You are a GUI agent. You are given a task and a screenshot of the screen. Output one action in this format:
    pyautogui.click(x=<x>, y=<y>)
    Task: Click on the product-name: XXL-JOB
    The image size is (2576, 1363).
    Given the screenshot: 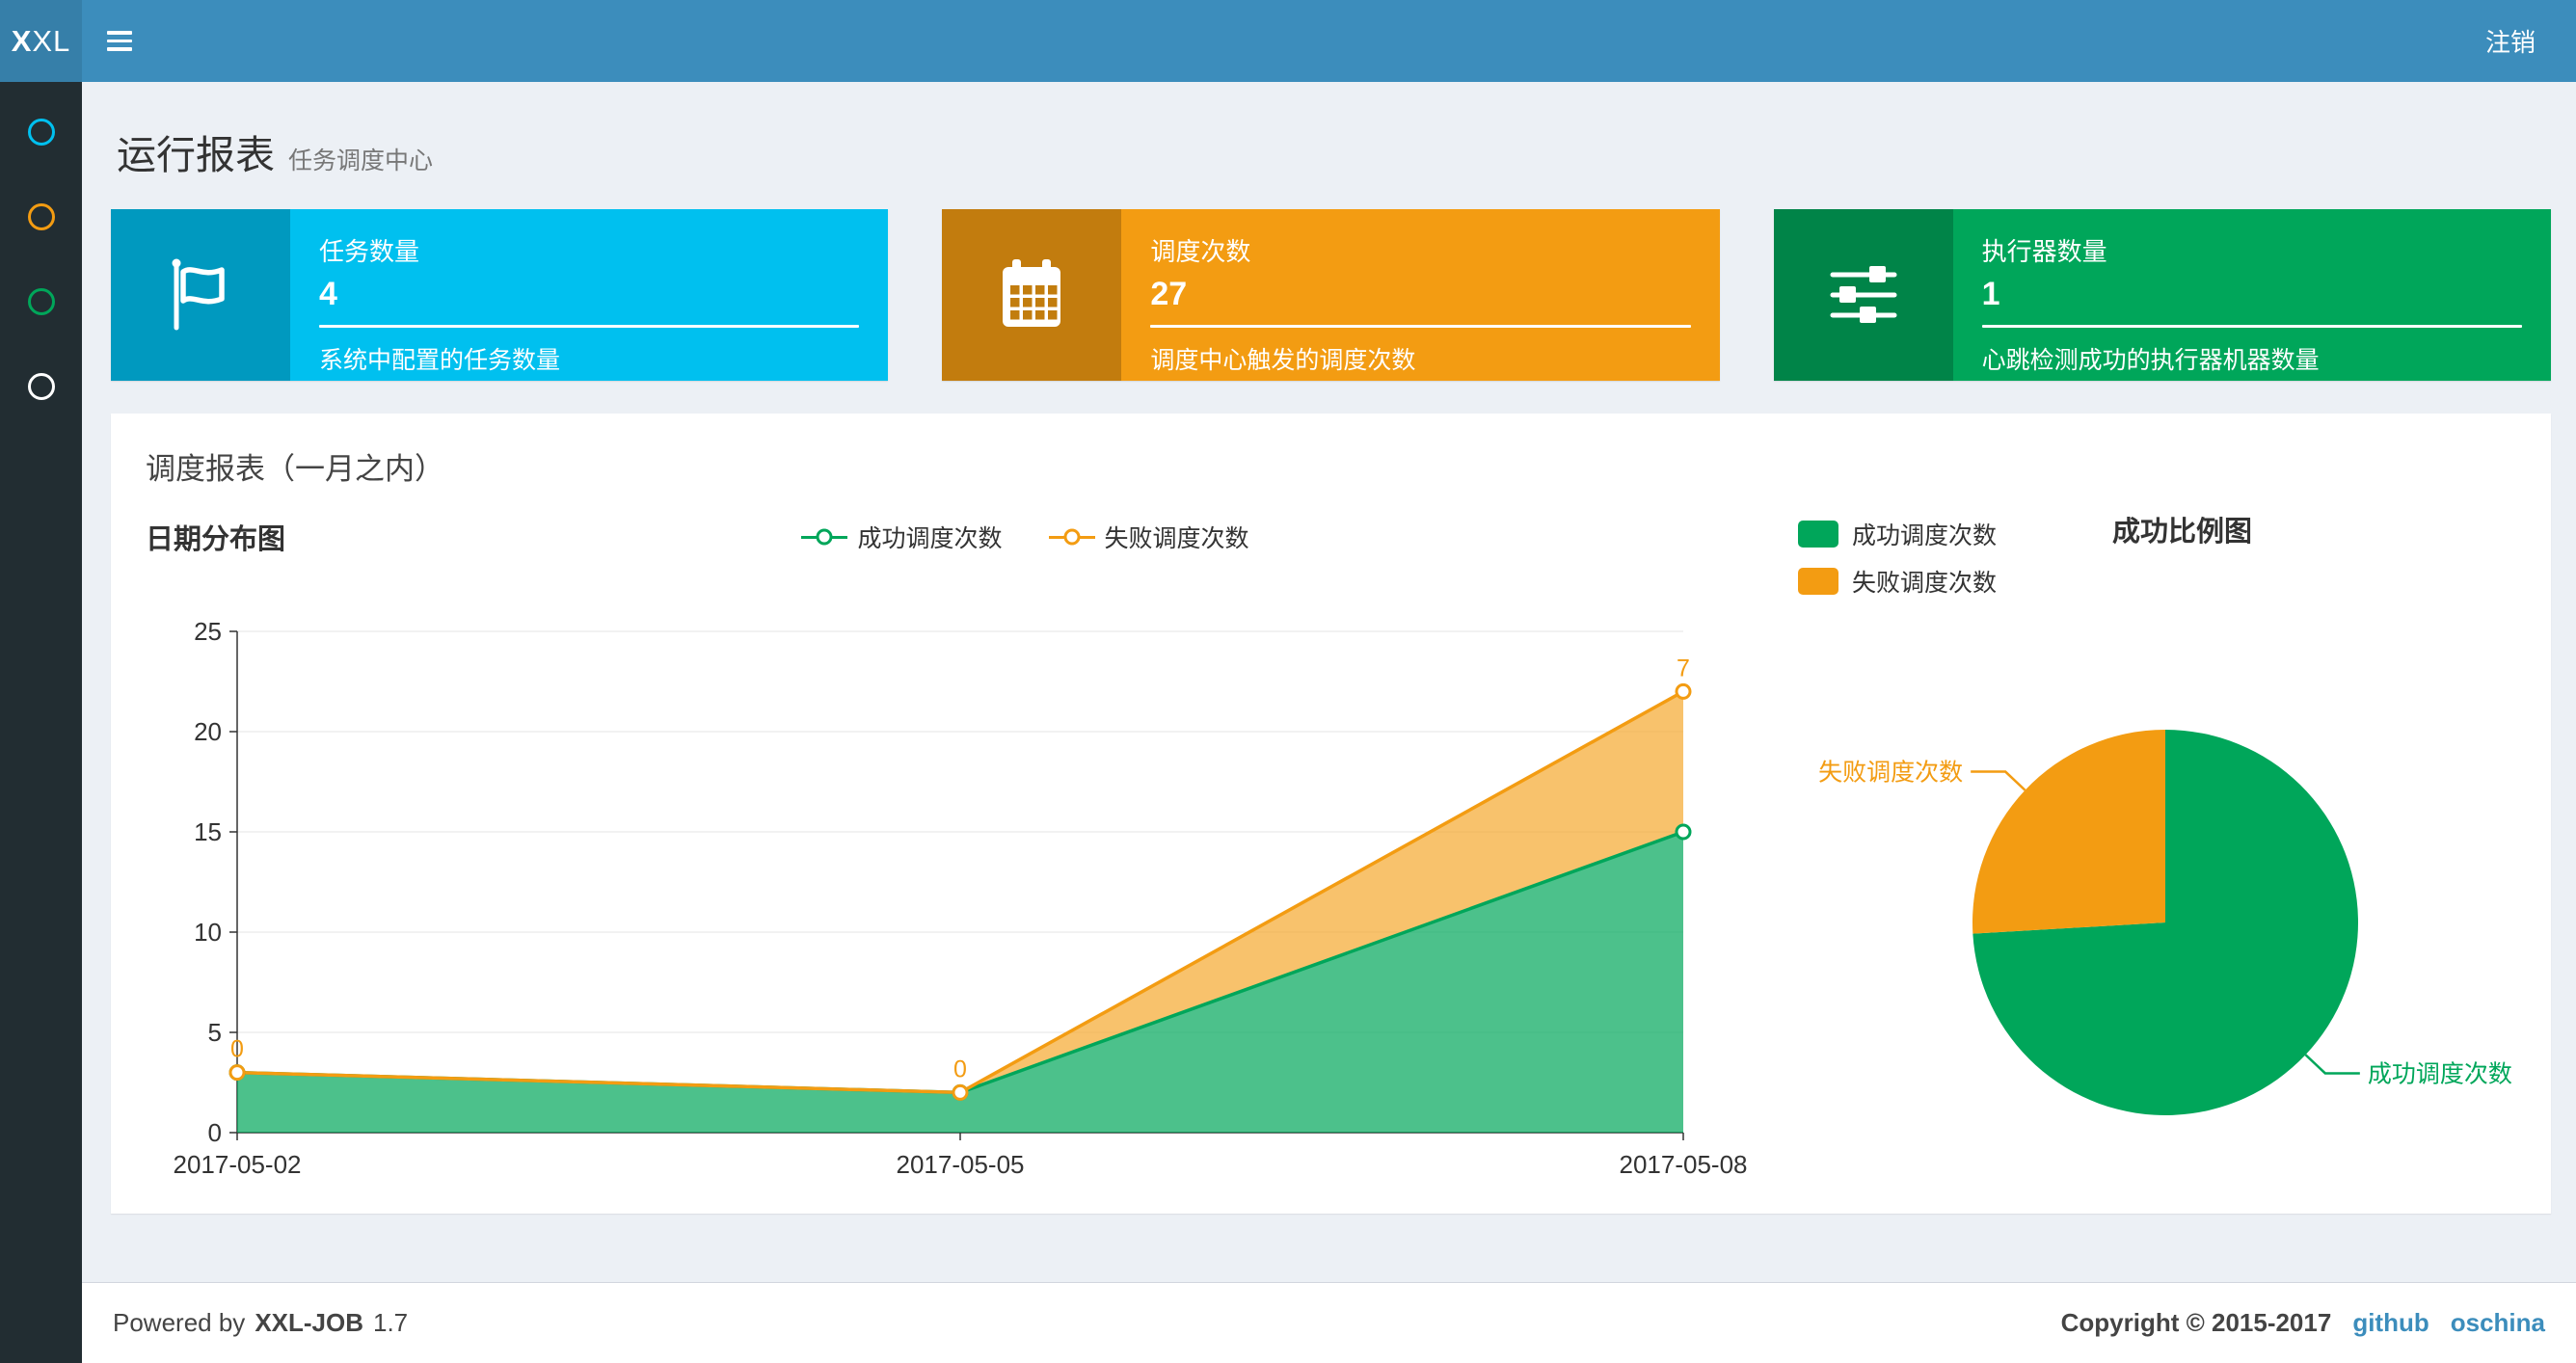 What is the action you would take?
    pyautogui.click(x=309, y=1322)
    